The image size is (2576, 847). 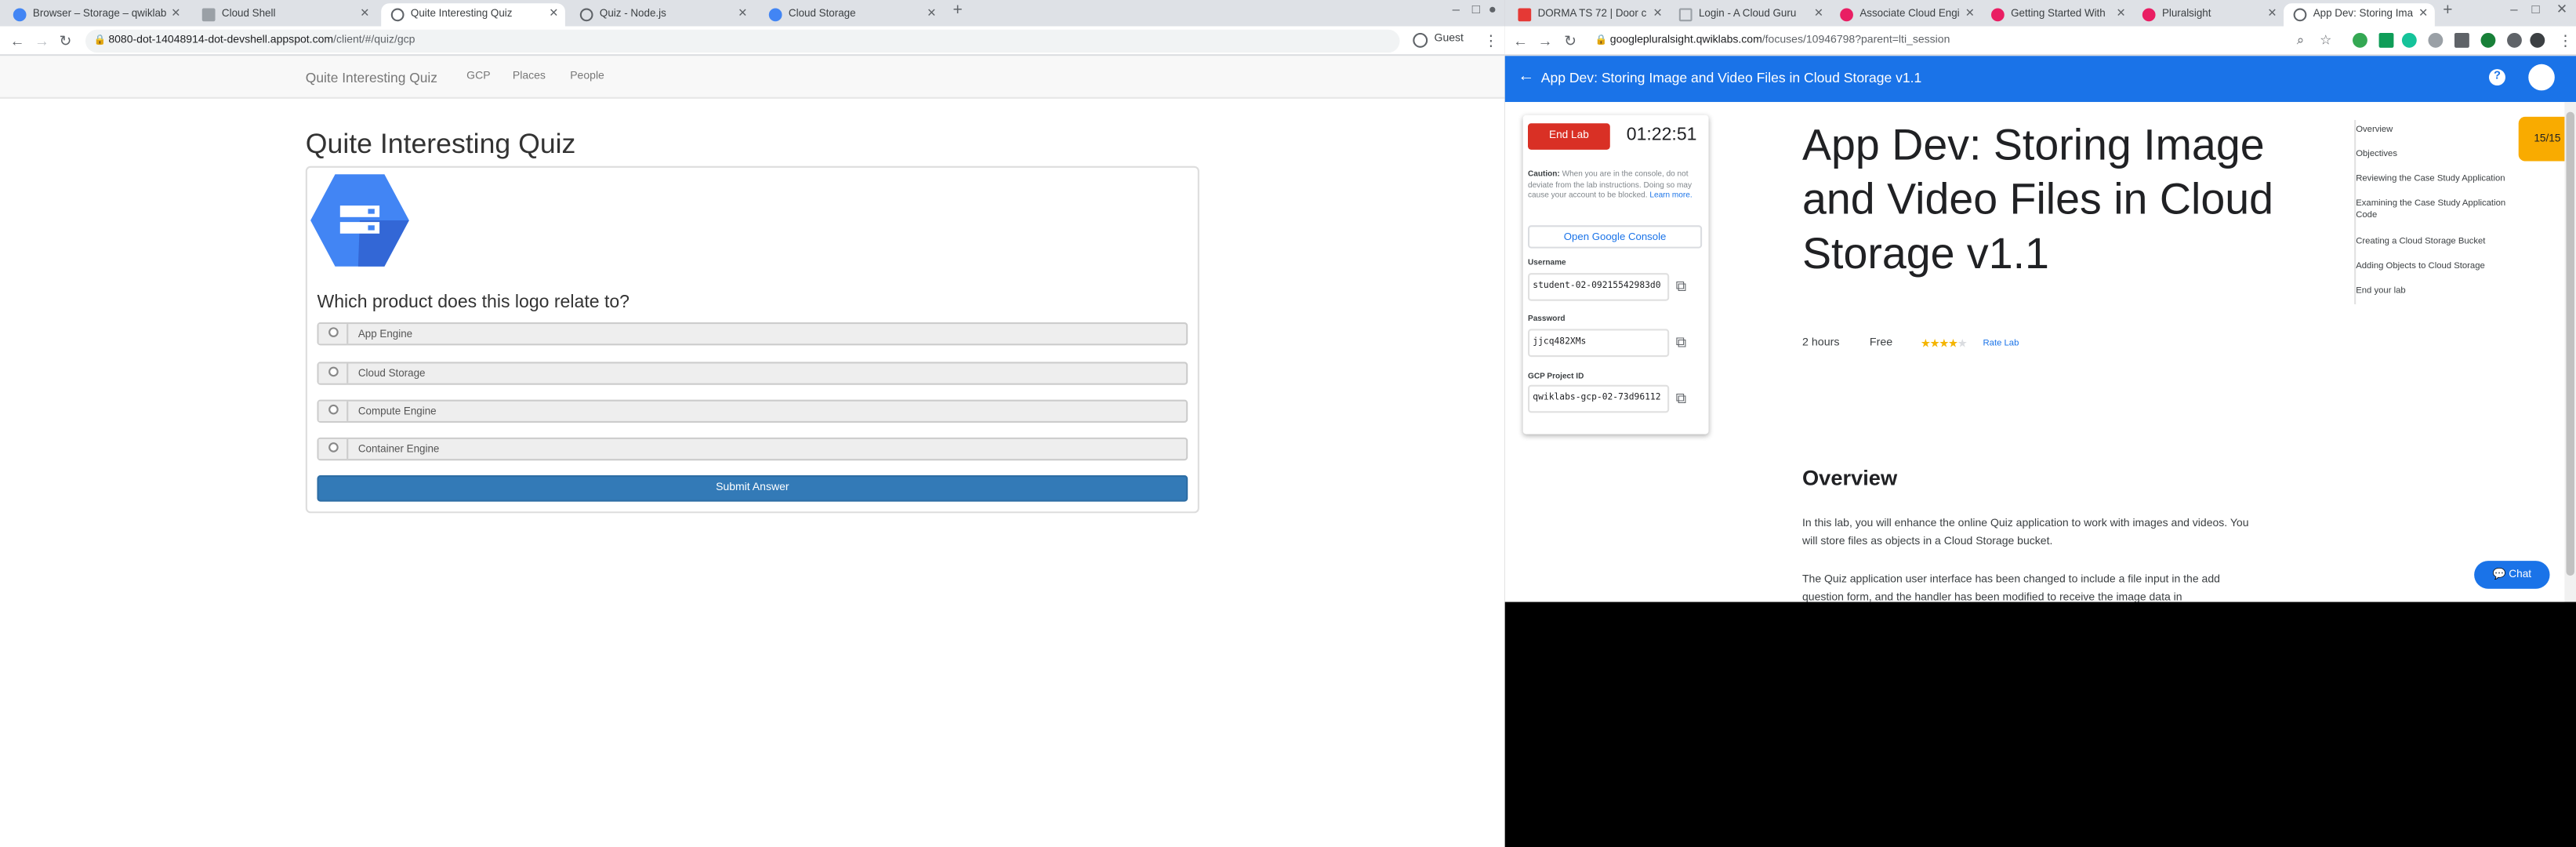 I want to click on tab-quiz-nodejs: Quiz - Node.js ✕, so click(x=662, y=14).